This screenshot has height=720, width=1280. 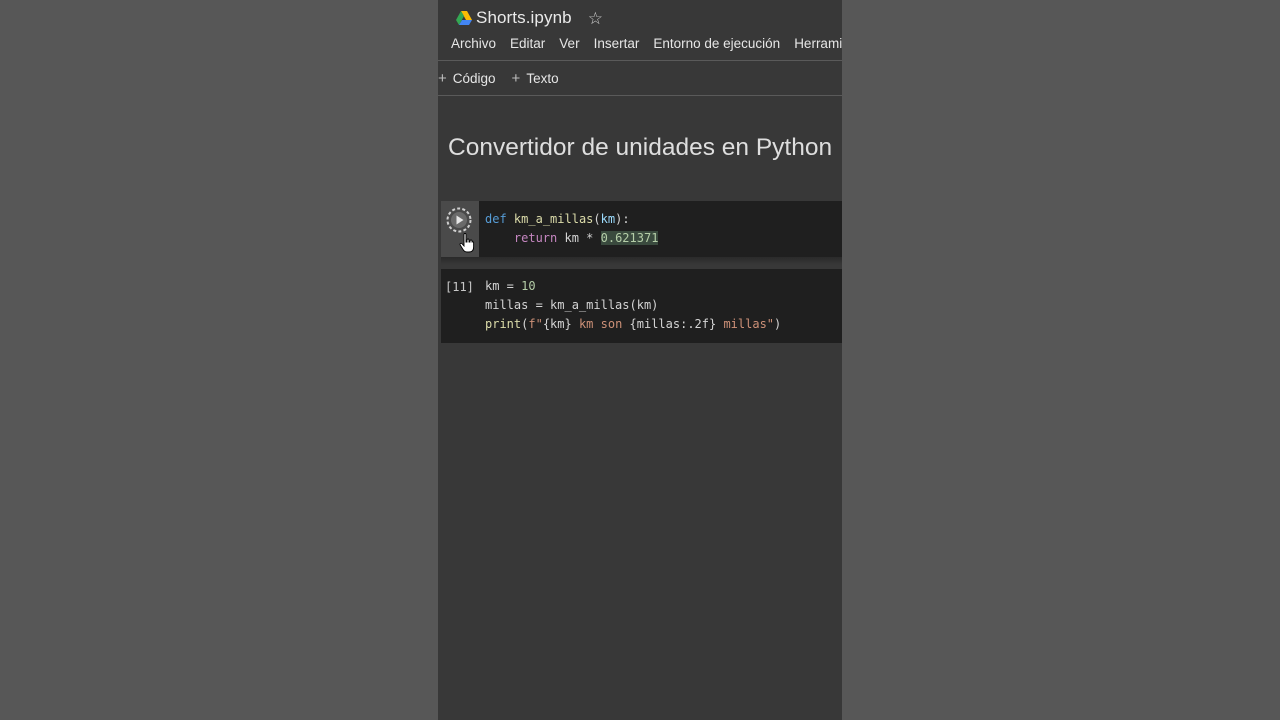 I want to click on code-token: f", so click(x=535, y=324).